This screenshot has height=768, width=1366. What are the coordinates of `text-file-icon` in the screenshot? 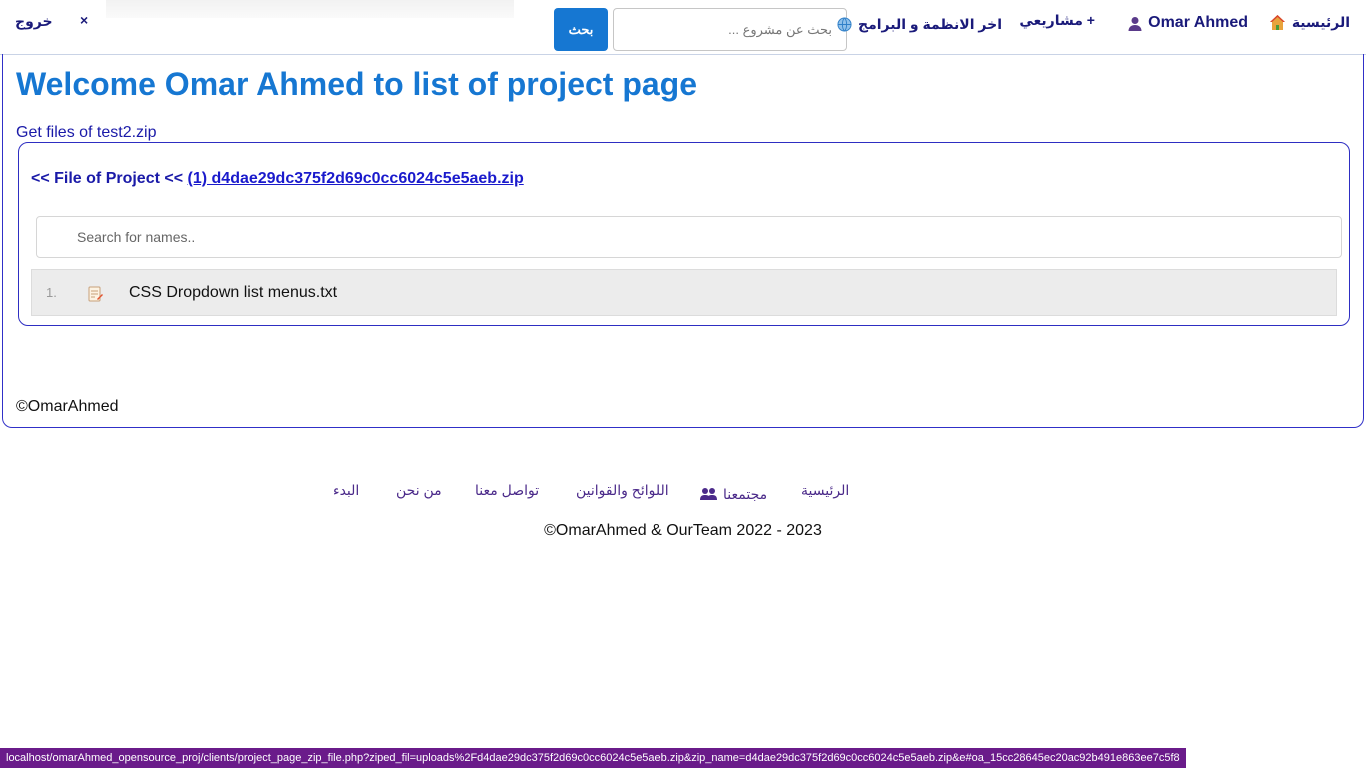 It's located at (95, 296).